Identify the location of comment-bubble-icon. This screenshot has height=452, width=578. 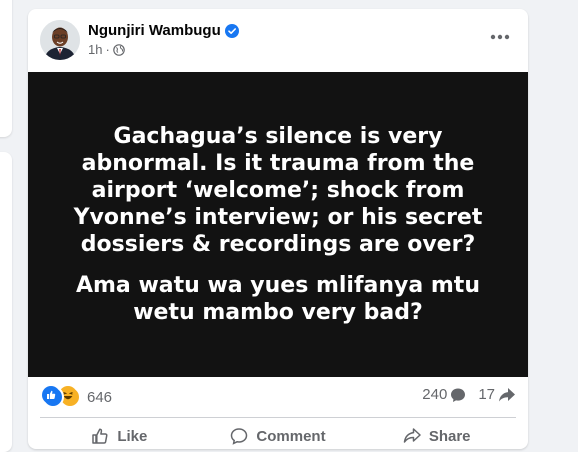
(458, 395).